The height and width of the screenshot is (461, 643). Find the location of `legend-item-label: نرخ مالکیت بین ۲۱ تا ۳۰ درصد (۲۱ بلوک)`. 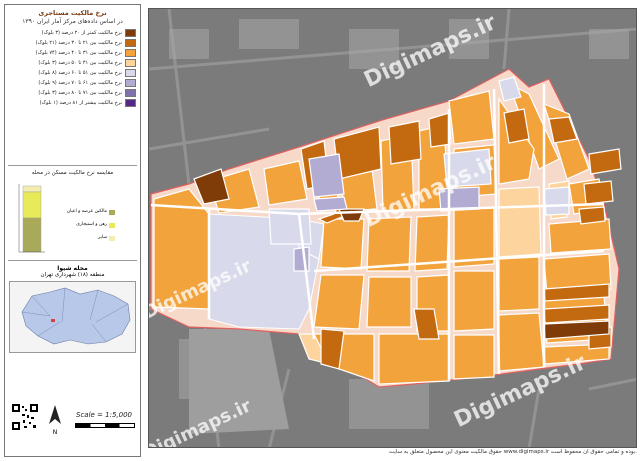

legend-item-label: نرخ مالکیت بین ۲۱ تا ۳۰ درصد (۲۱ بلوک) is located at coordinates (78, 42).